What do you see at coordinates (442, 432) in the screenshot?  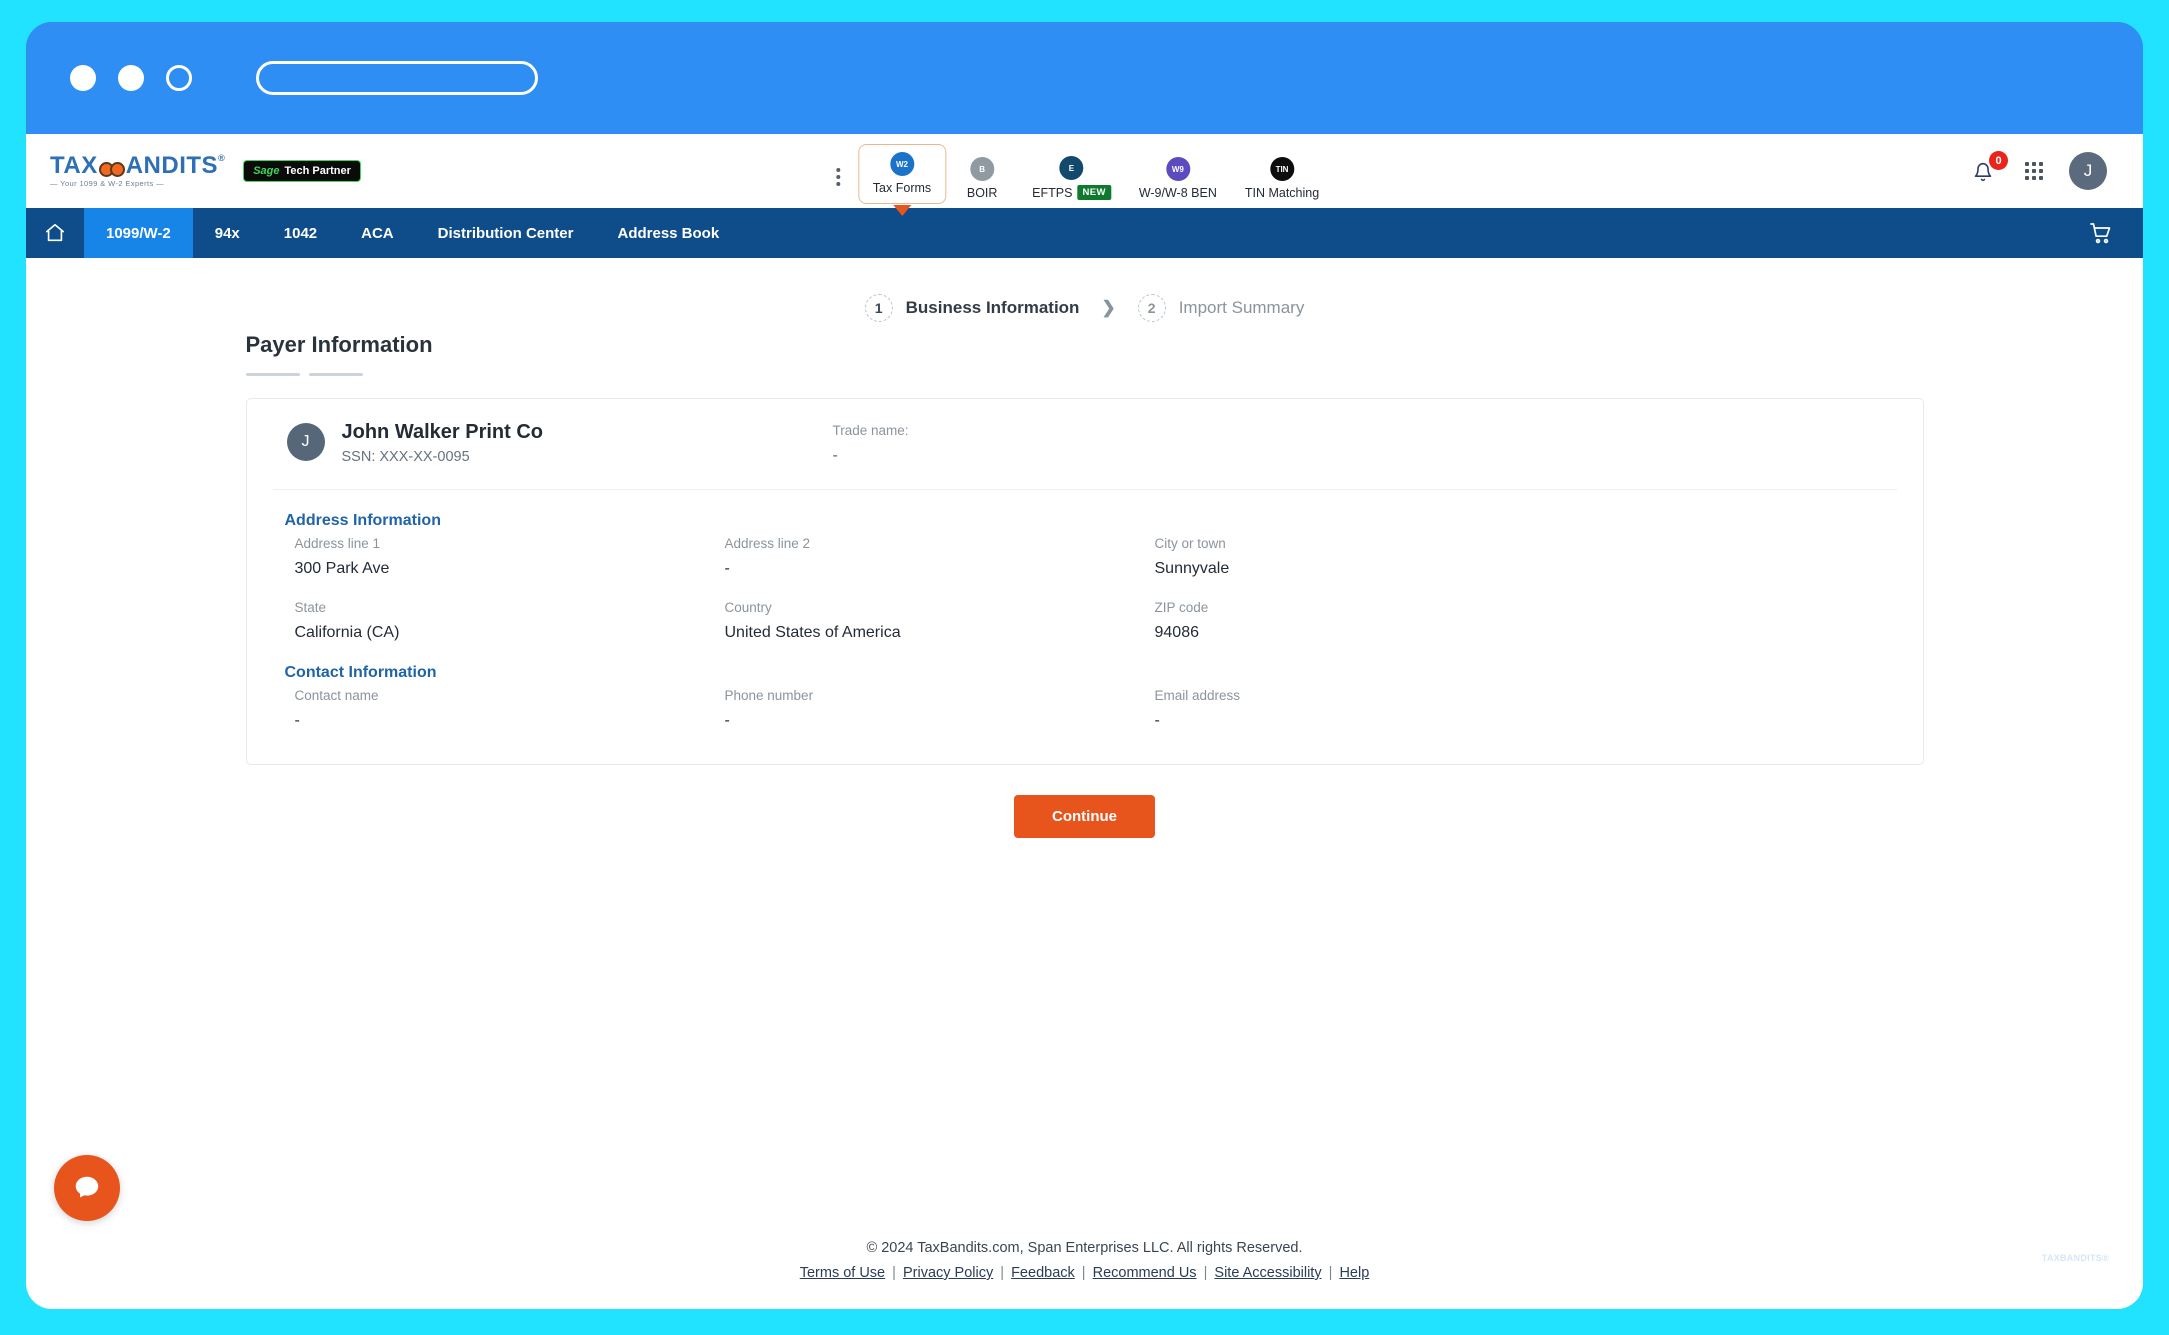 I see `payer-name: John Walker Print Co` at bounding box center [442, 432].